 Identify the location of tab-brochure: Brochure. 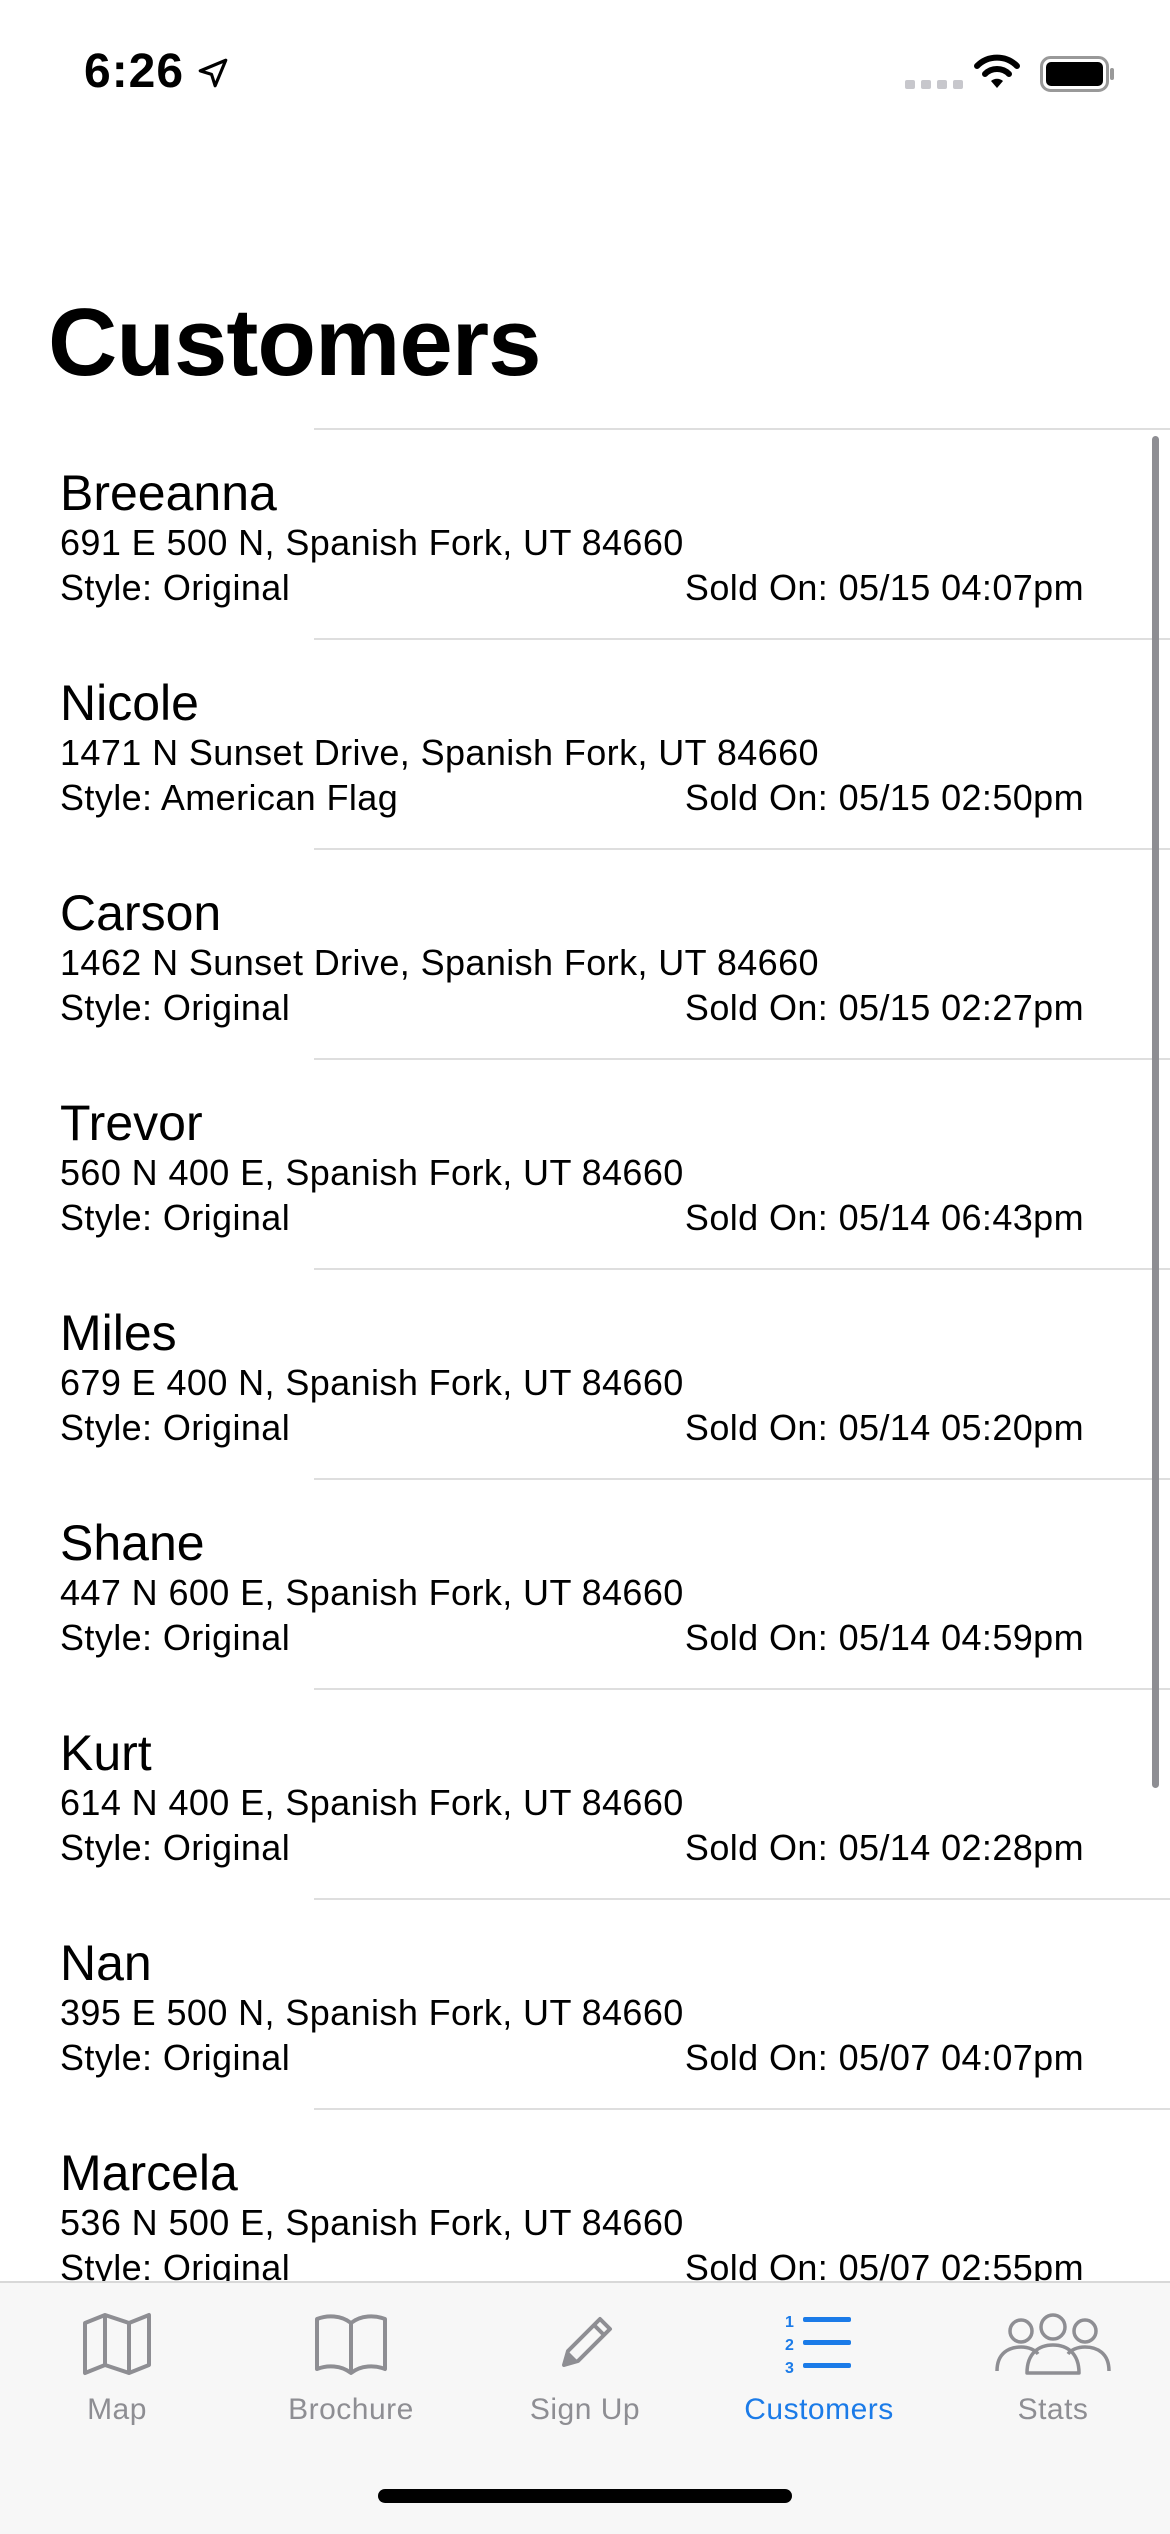
(351, 2368).